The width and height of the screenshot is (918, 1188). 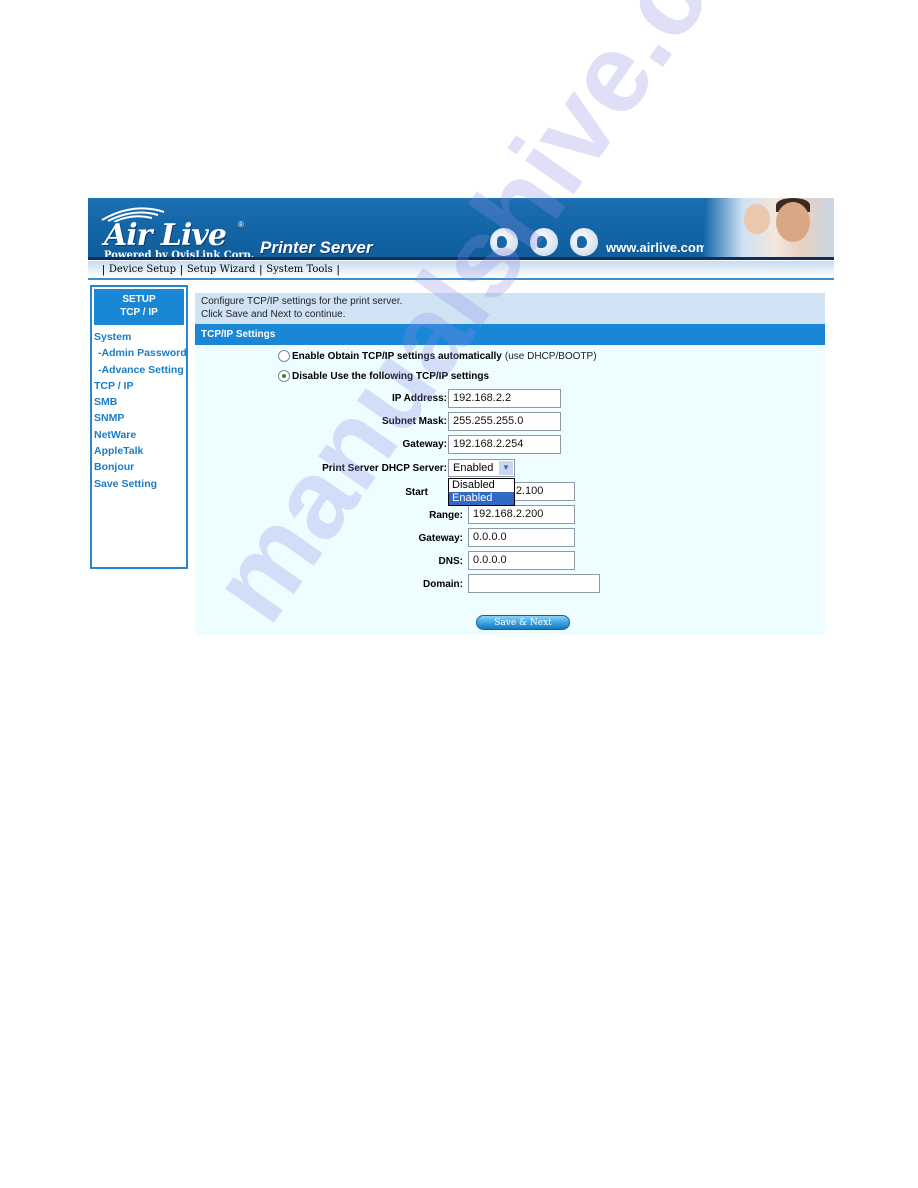 I want to click on chevron-down-icon: ▼, so click(x=506, y=468).